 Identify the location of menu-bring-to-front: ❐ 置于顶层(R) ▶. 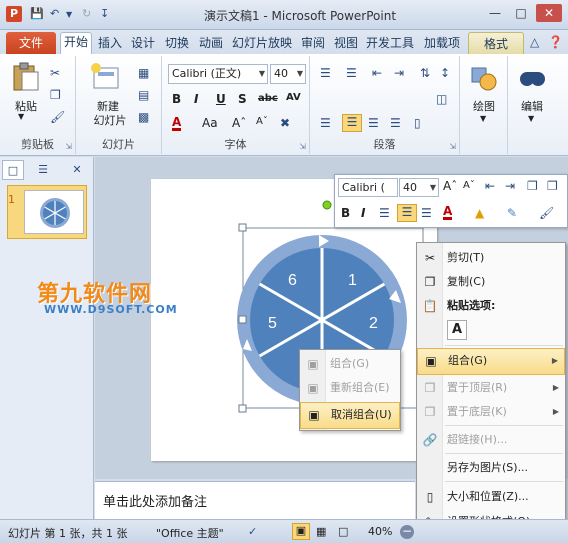
(491, 387).